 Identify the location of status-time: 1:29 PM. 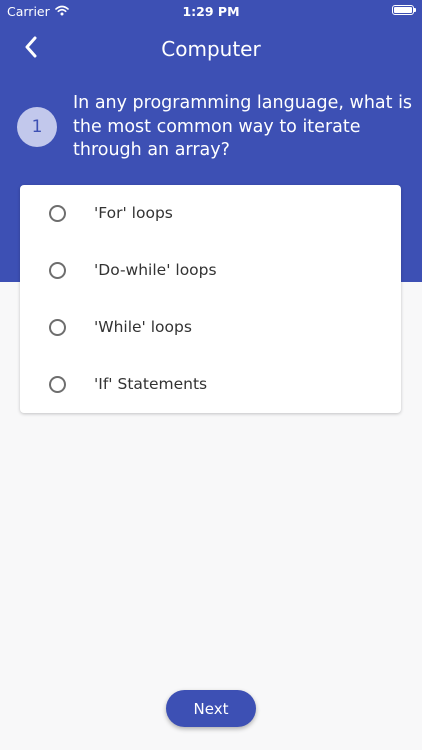
(211, 11).